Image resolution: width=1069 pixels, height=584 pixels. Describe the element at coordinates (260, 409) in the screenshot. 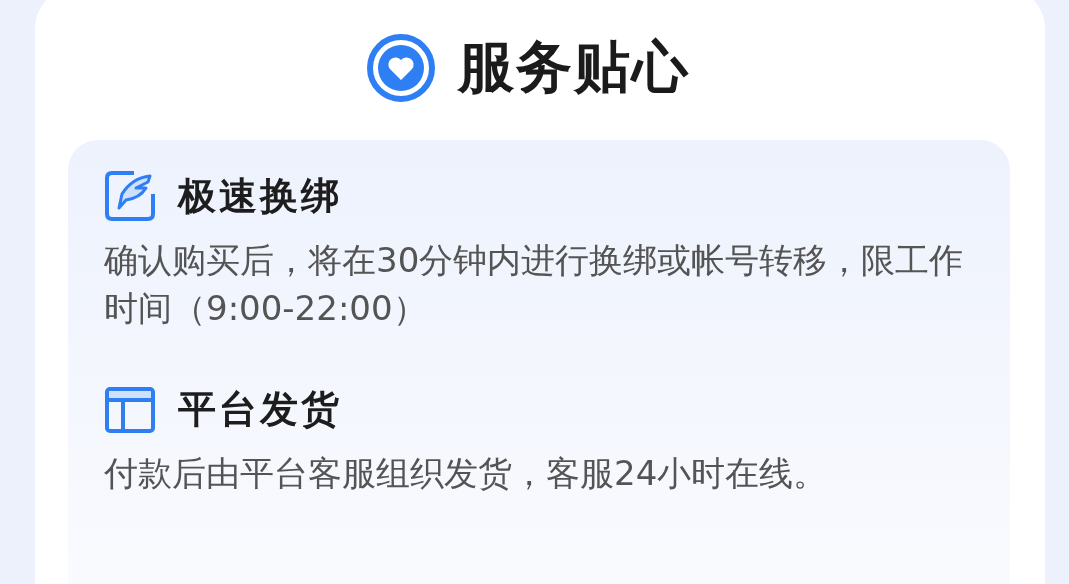

I see `feature-title: 平台发货` at that location.